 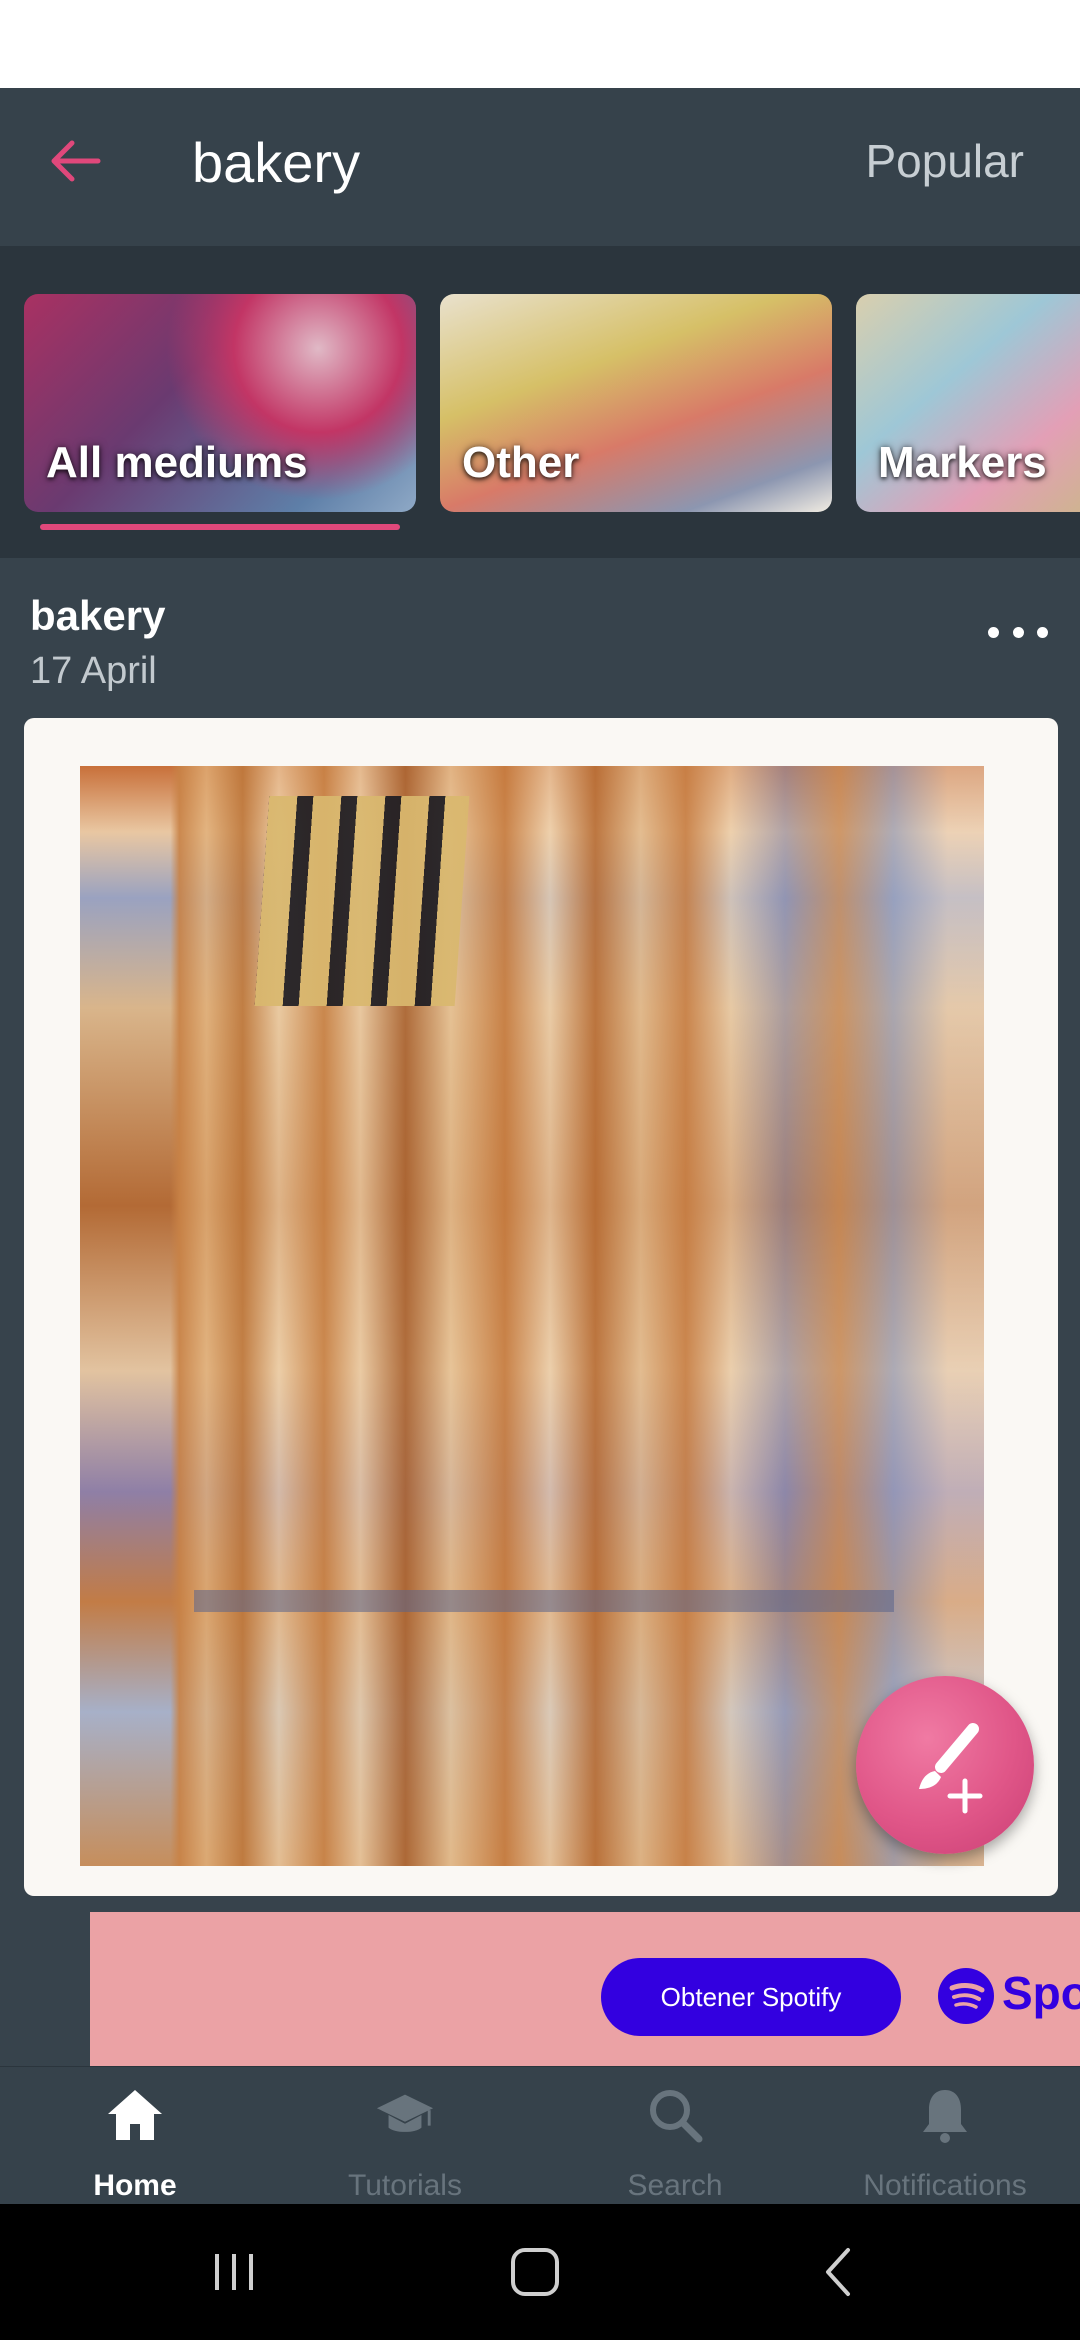 I want to click on search-icon, so click(x=675, y=2115).